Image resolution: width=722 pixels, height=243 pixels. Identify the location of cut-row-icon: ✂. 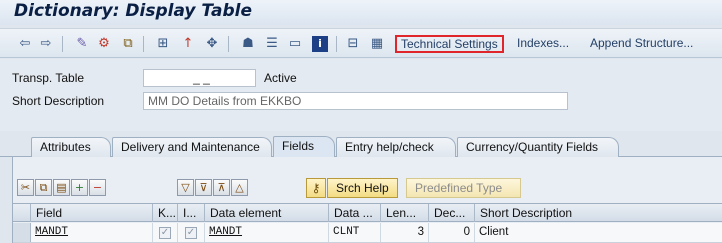
(25, 187).